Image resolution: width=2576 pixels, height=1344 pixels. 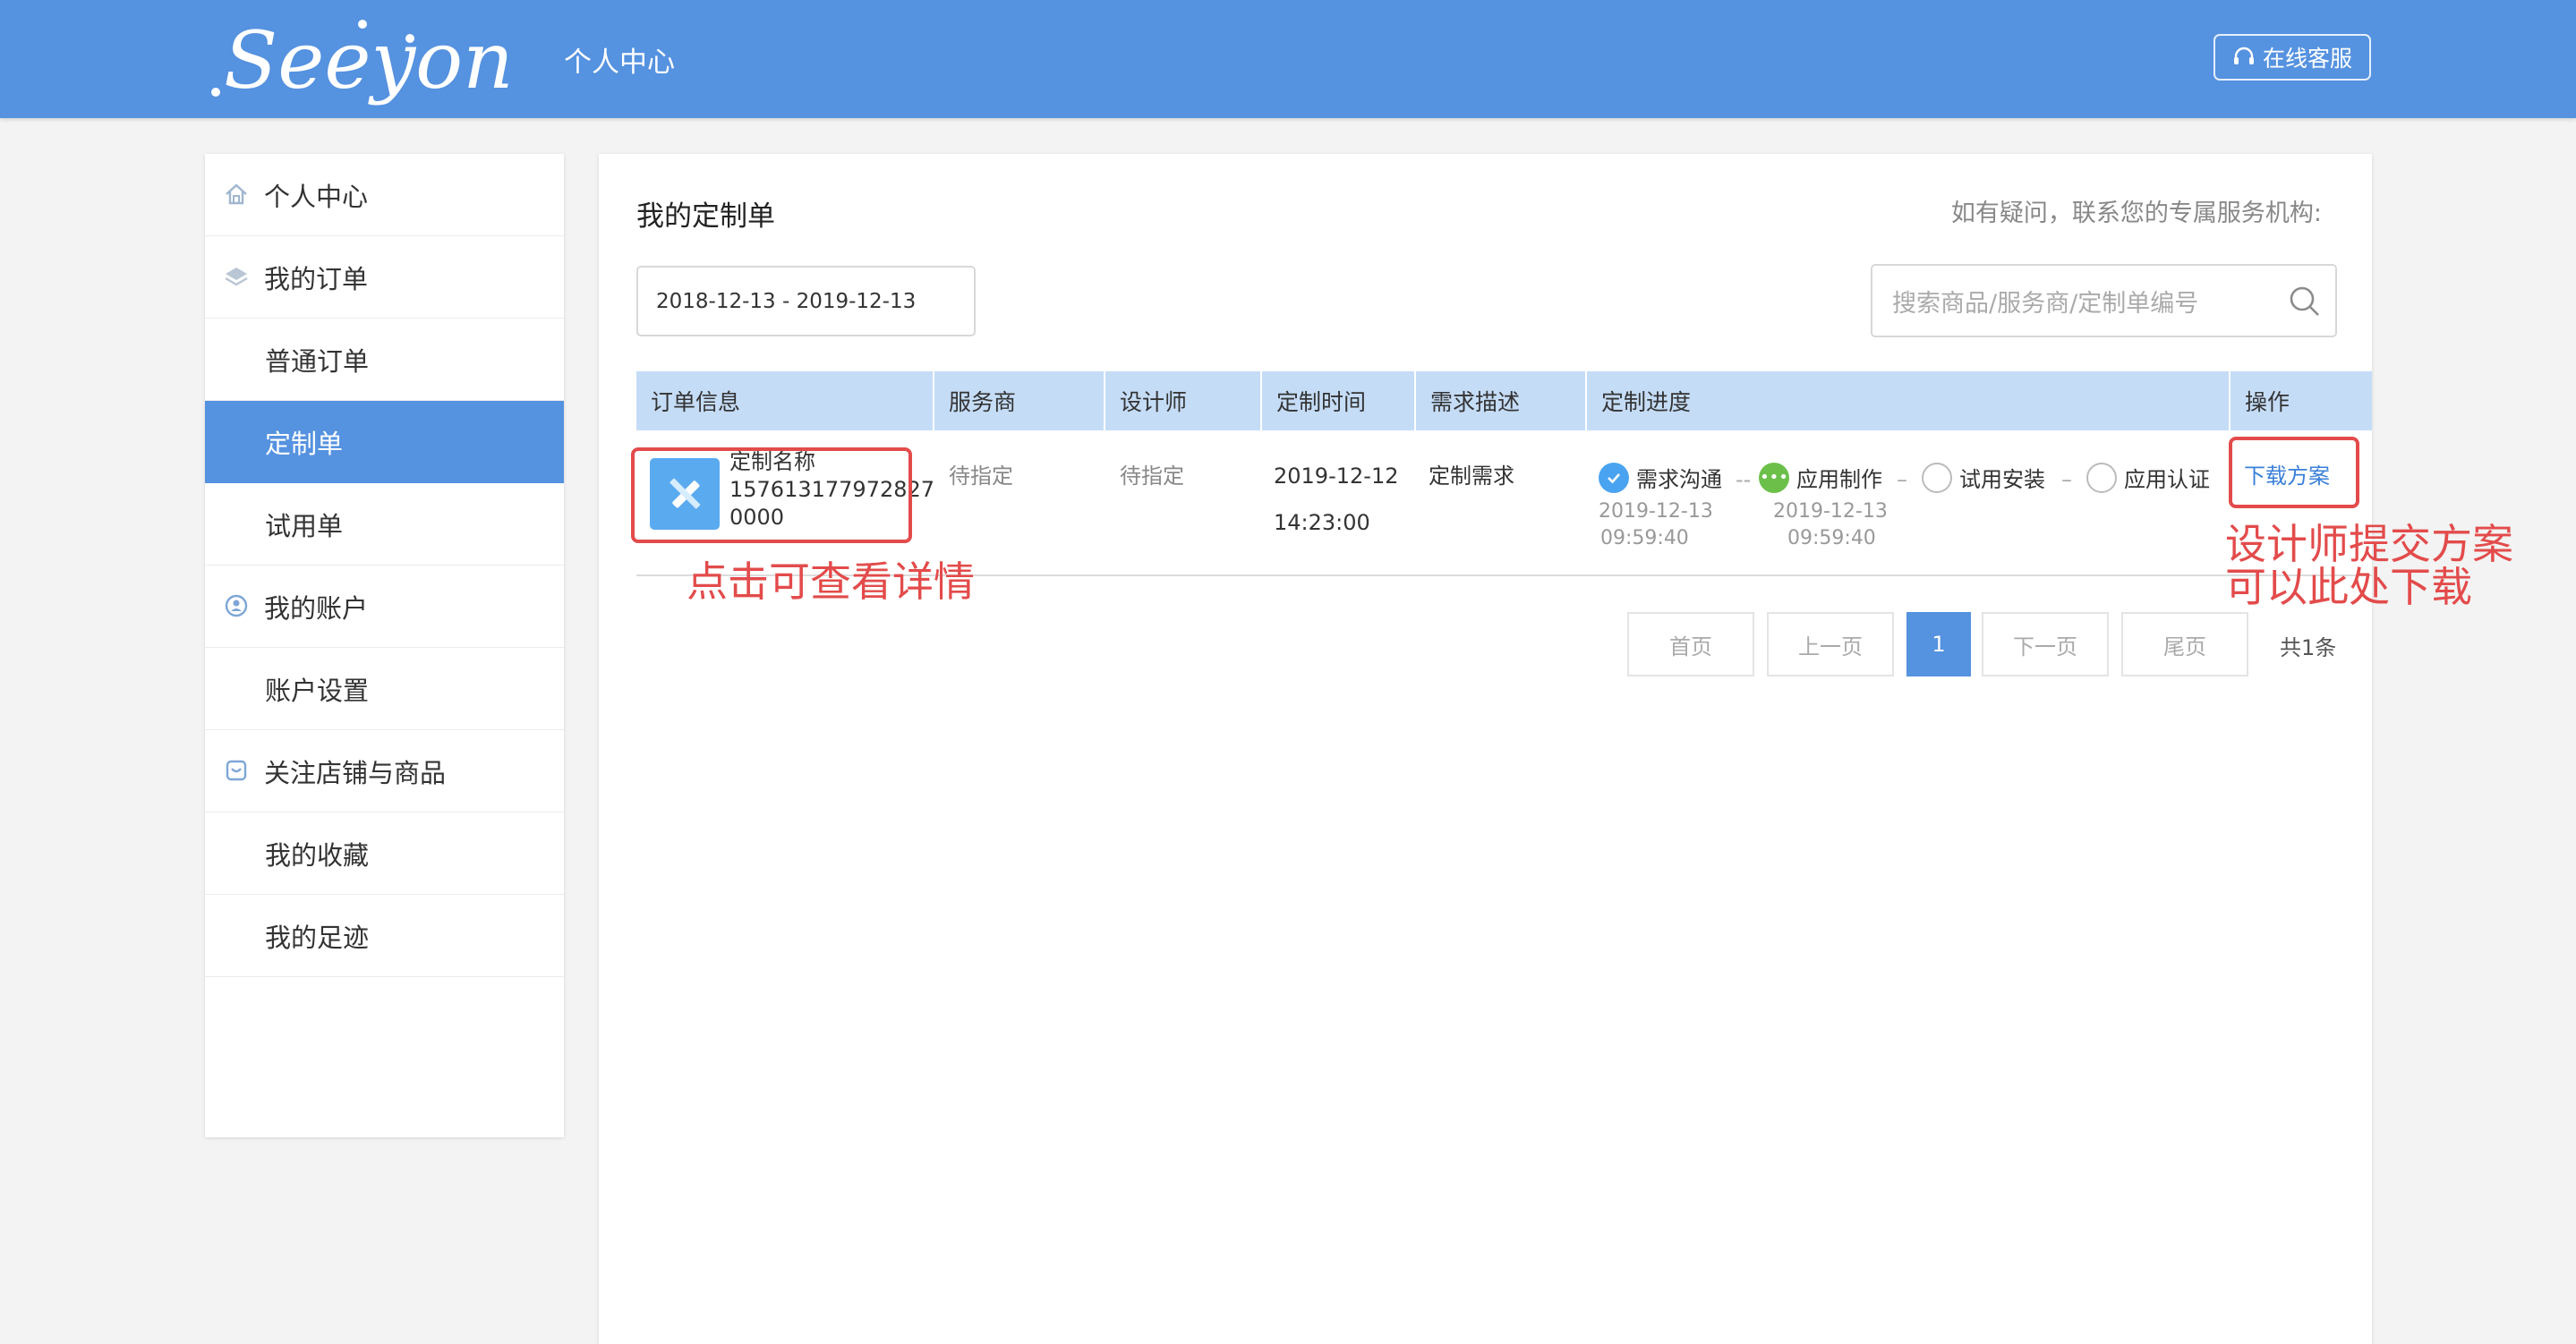 I want to click on search-placeholder: 搜索商品/服务商/定制单编号, so click(x=2045, y=303).